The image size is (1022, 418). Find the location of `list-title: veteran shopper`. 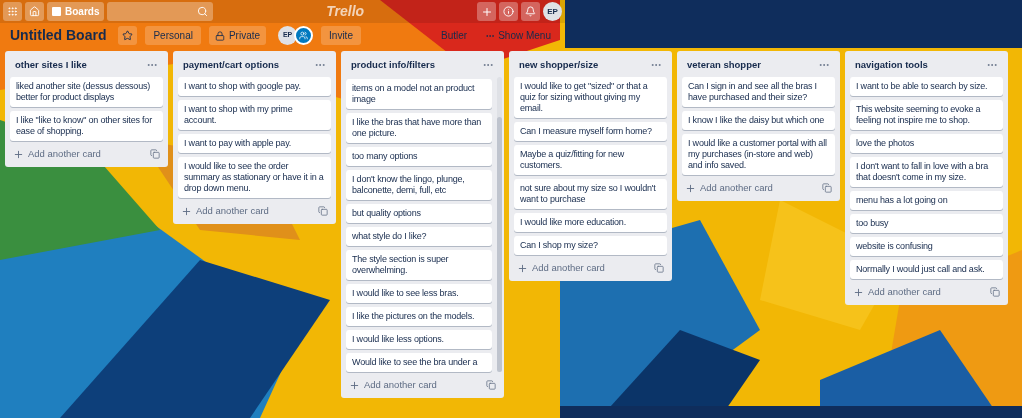

list-title: veteran shopper is located at coordinates (724, 65).